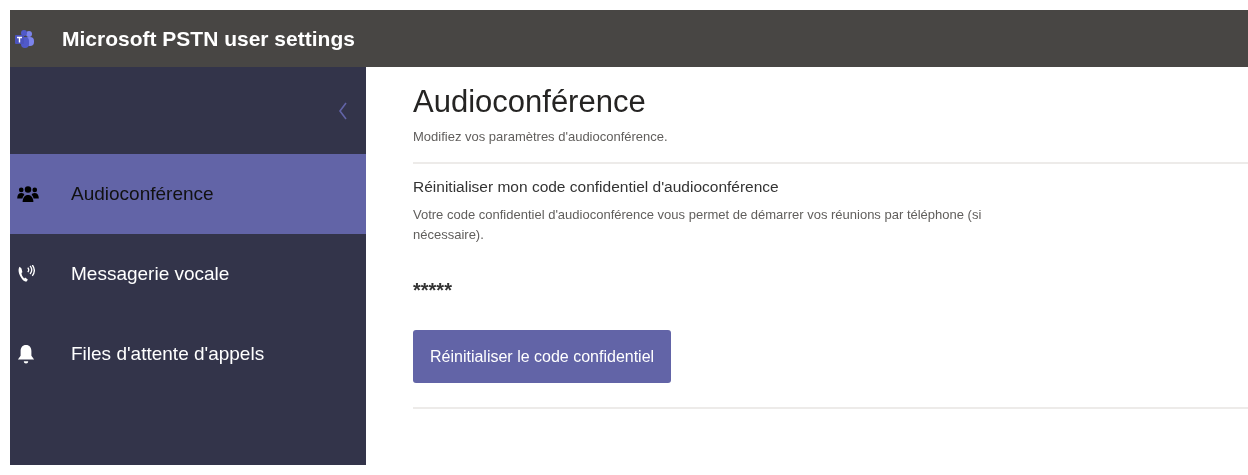  Describe the element at coordinates (188, 354) in the screenshot. I see `sidebar-item: Files d'attente d'appels` at that location.